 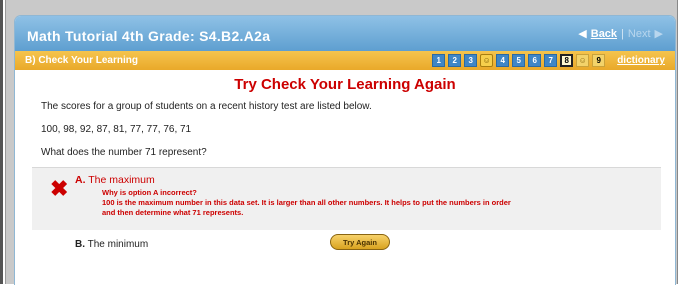 I want to click on window-frame-right, so click(x=680, y=142).